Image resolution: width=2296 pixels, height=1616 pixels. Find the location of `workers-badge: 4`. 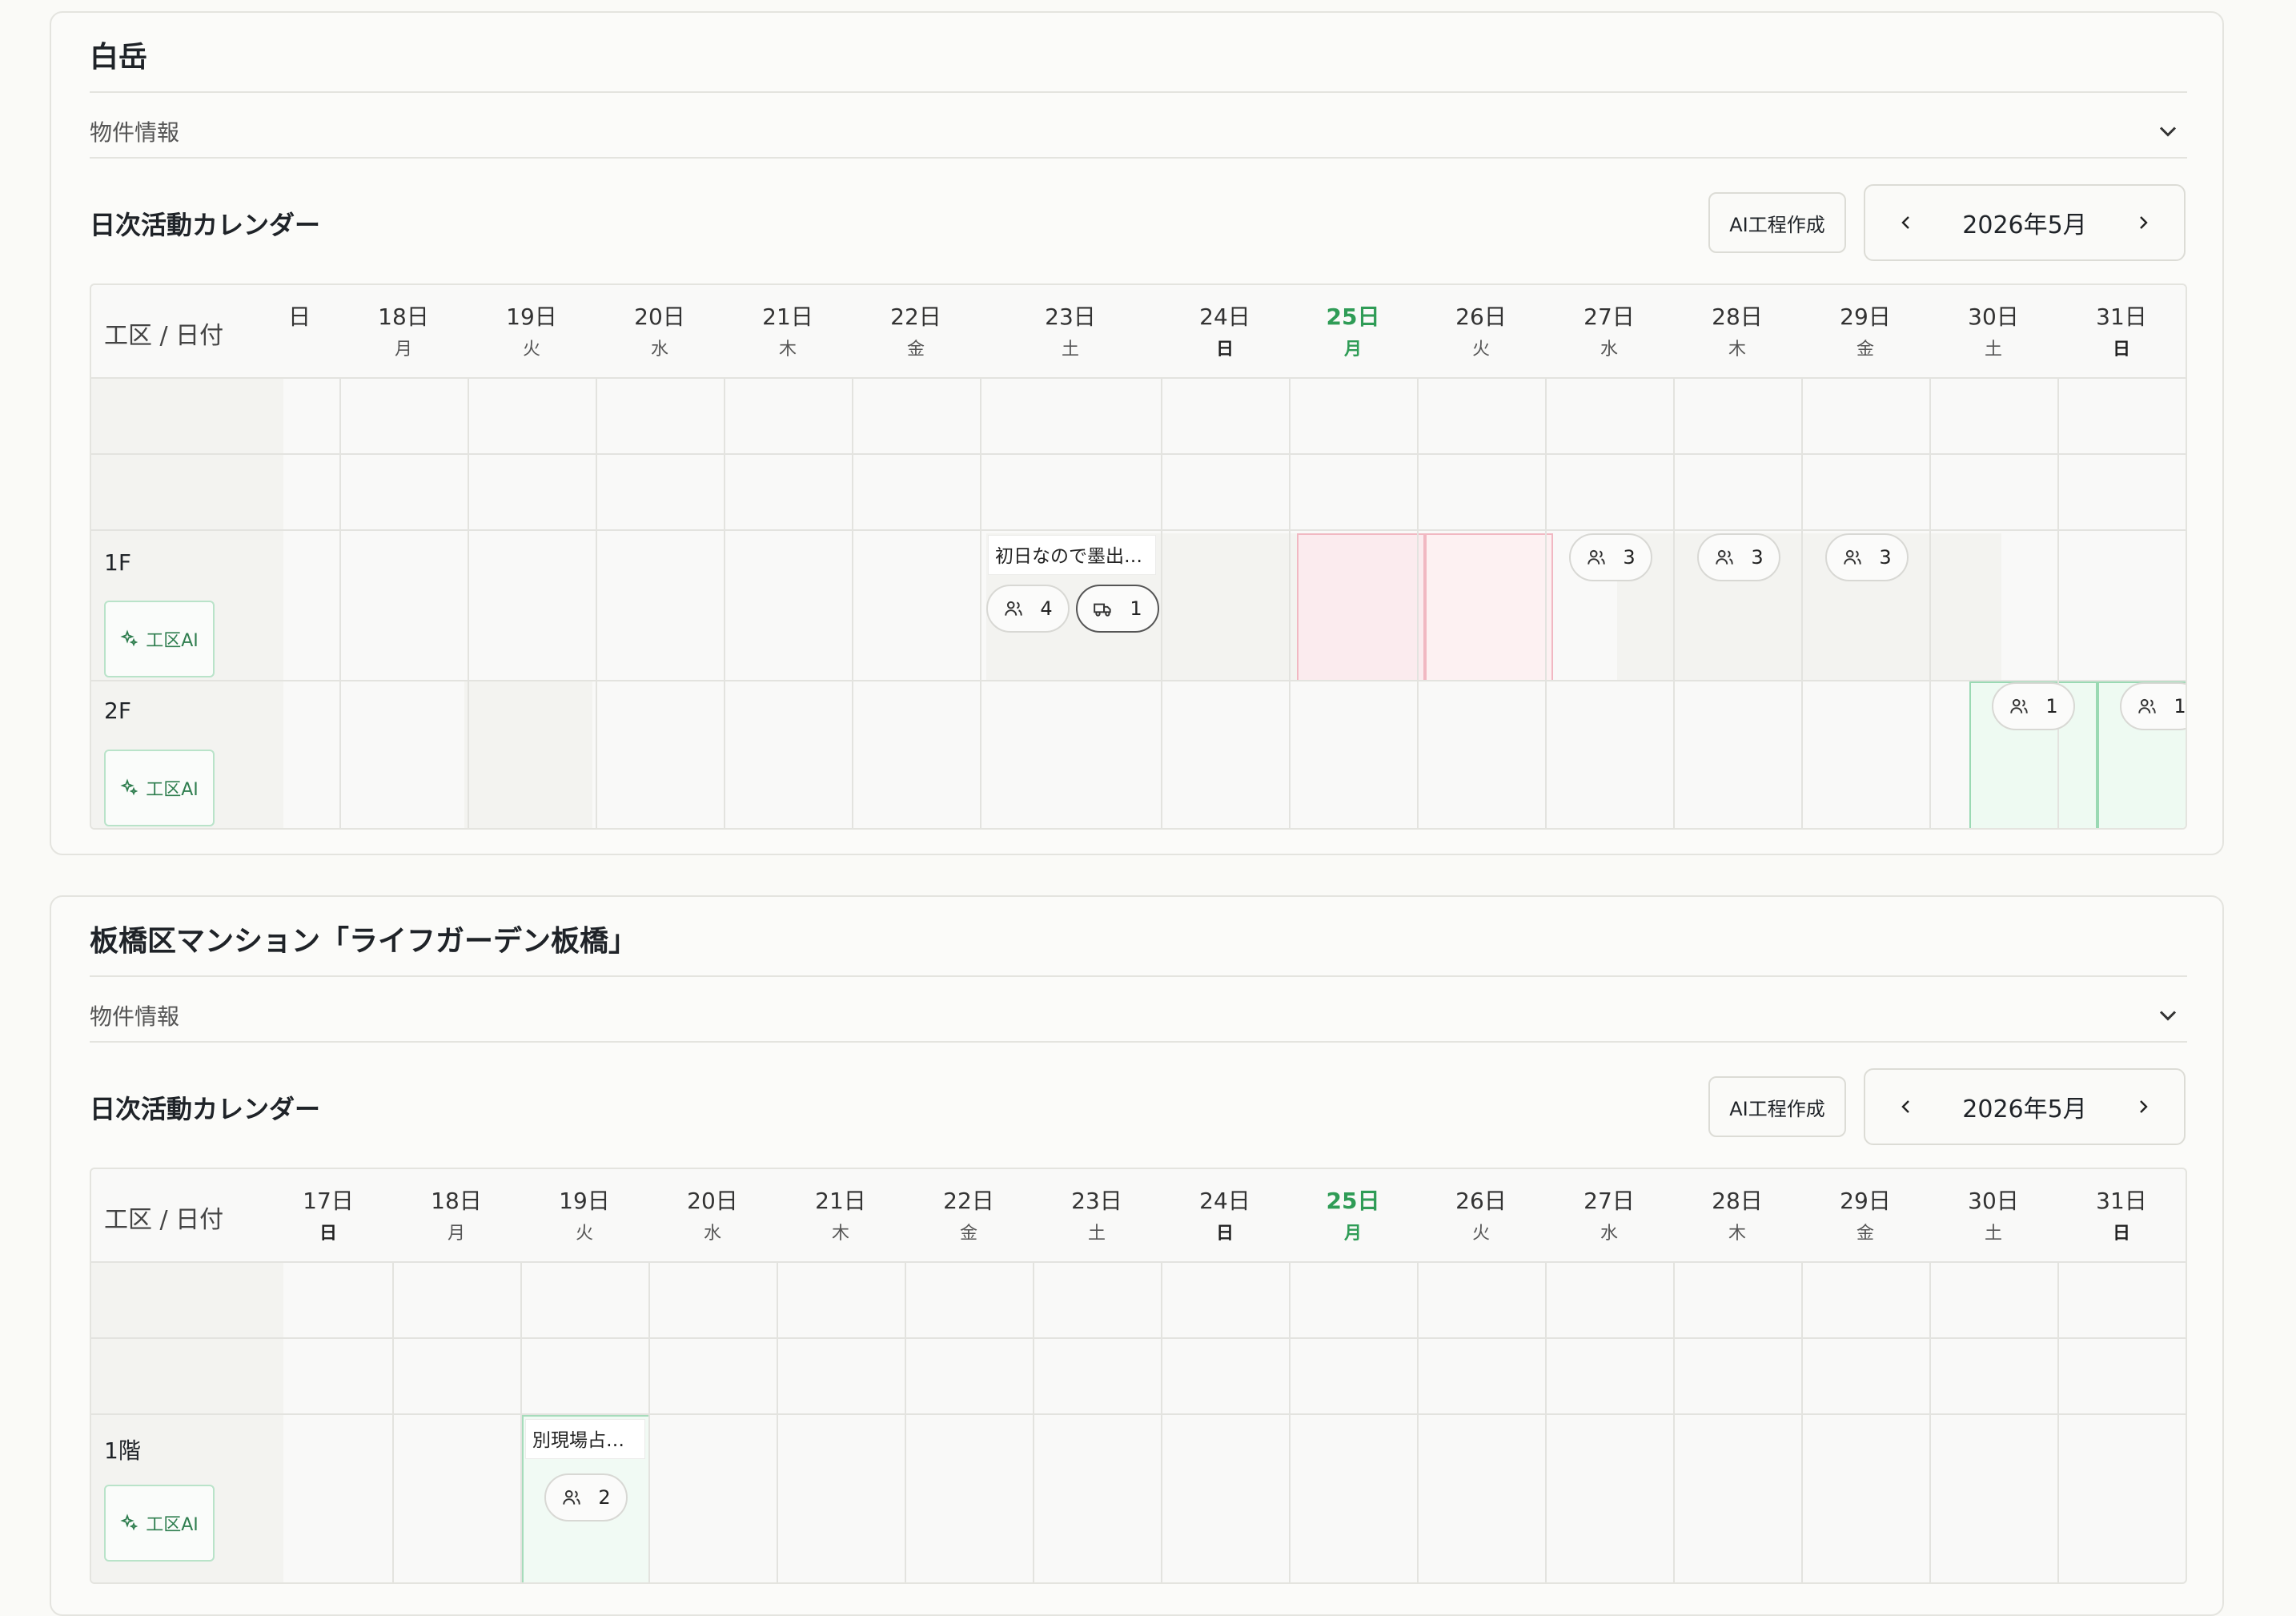

workers-badge: 4 is located at coordinates (1028, 609).